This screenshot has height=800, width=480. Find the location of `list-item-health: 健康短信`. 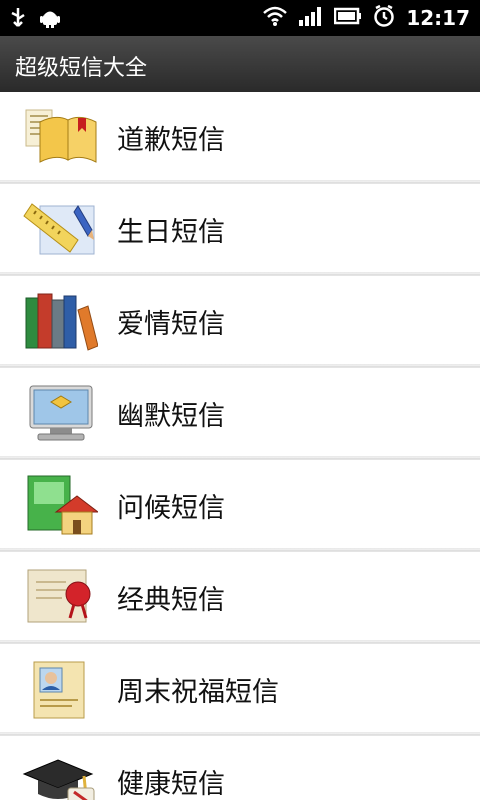

list-item-health: 健康短信 is located at coordinates (240, 768).